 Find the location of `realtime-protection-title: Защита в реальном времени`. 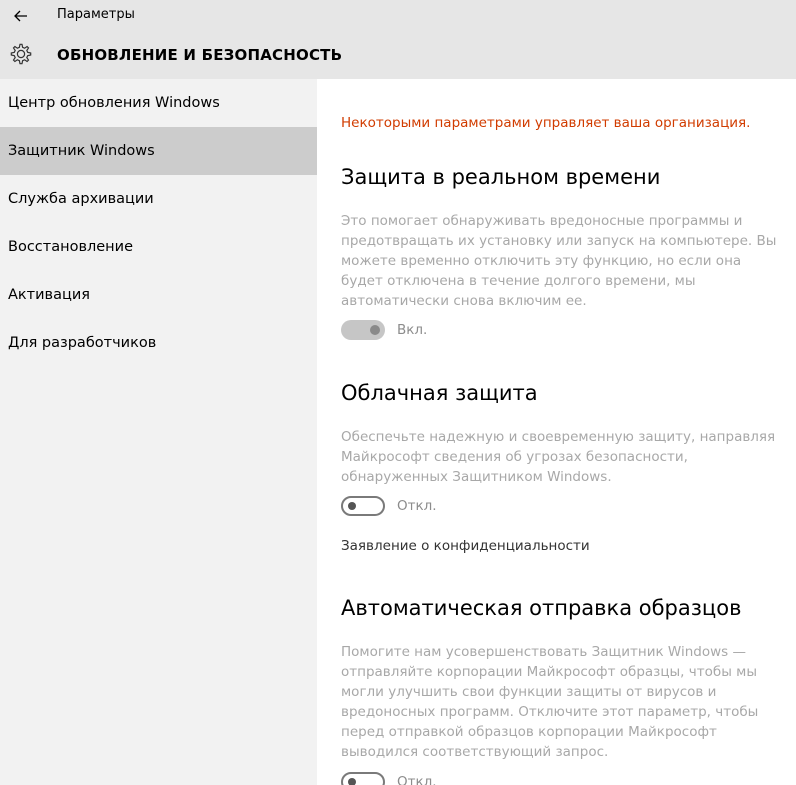

realtime-protection-title: Защита в реальном времени is located at coordinates (501, 177).